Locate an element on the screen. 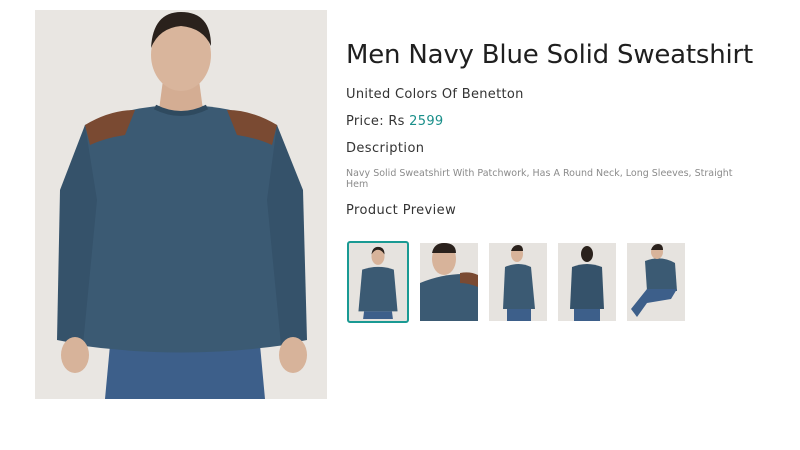 This screenshot has width=800, height=450. price-label: Price: Rs is located at coordinates (375, 122).